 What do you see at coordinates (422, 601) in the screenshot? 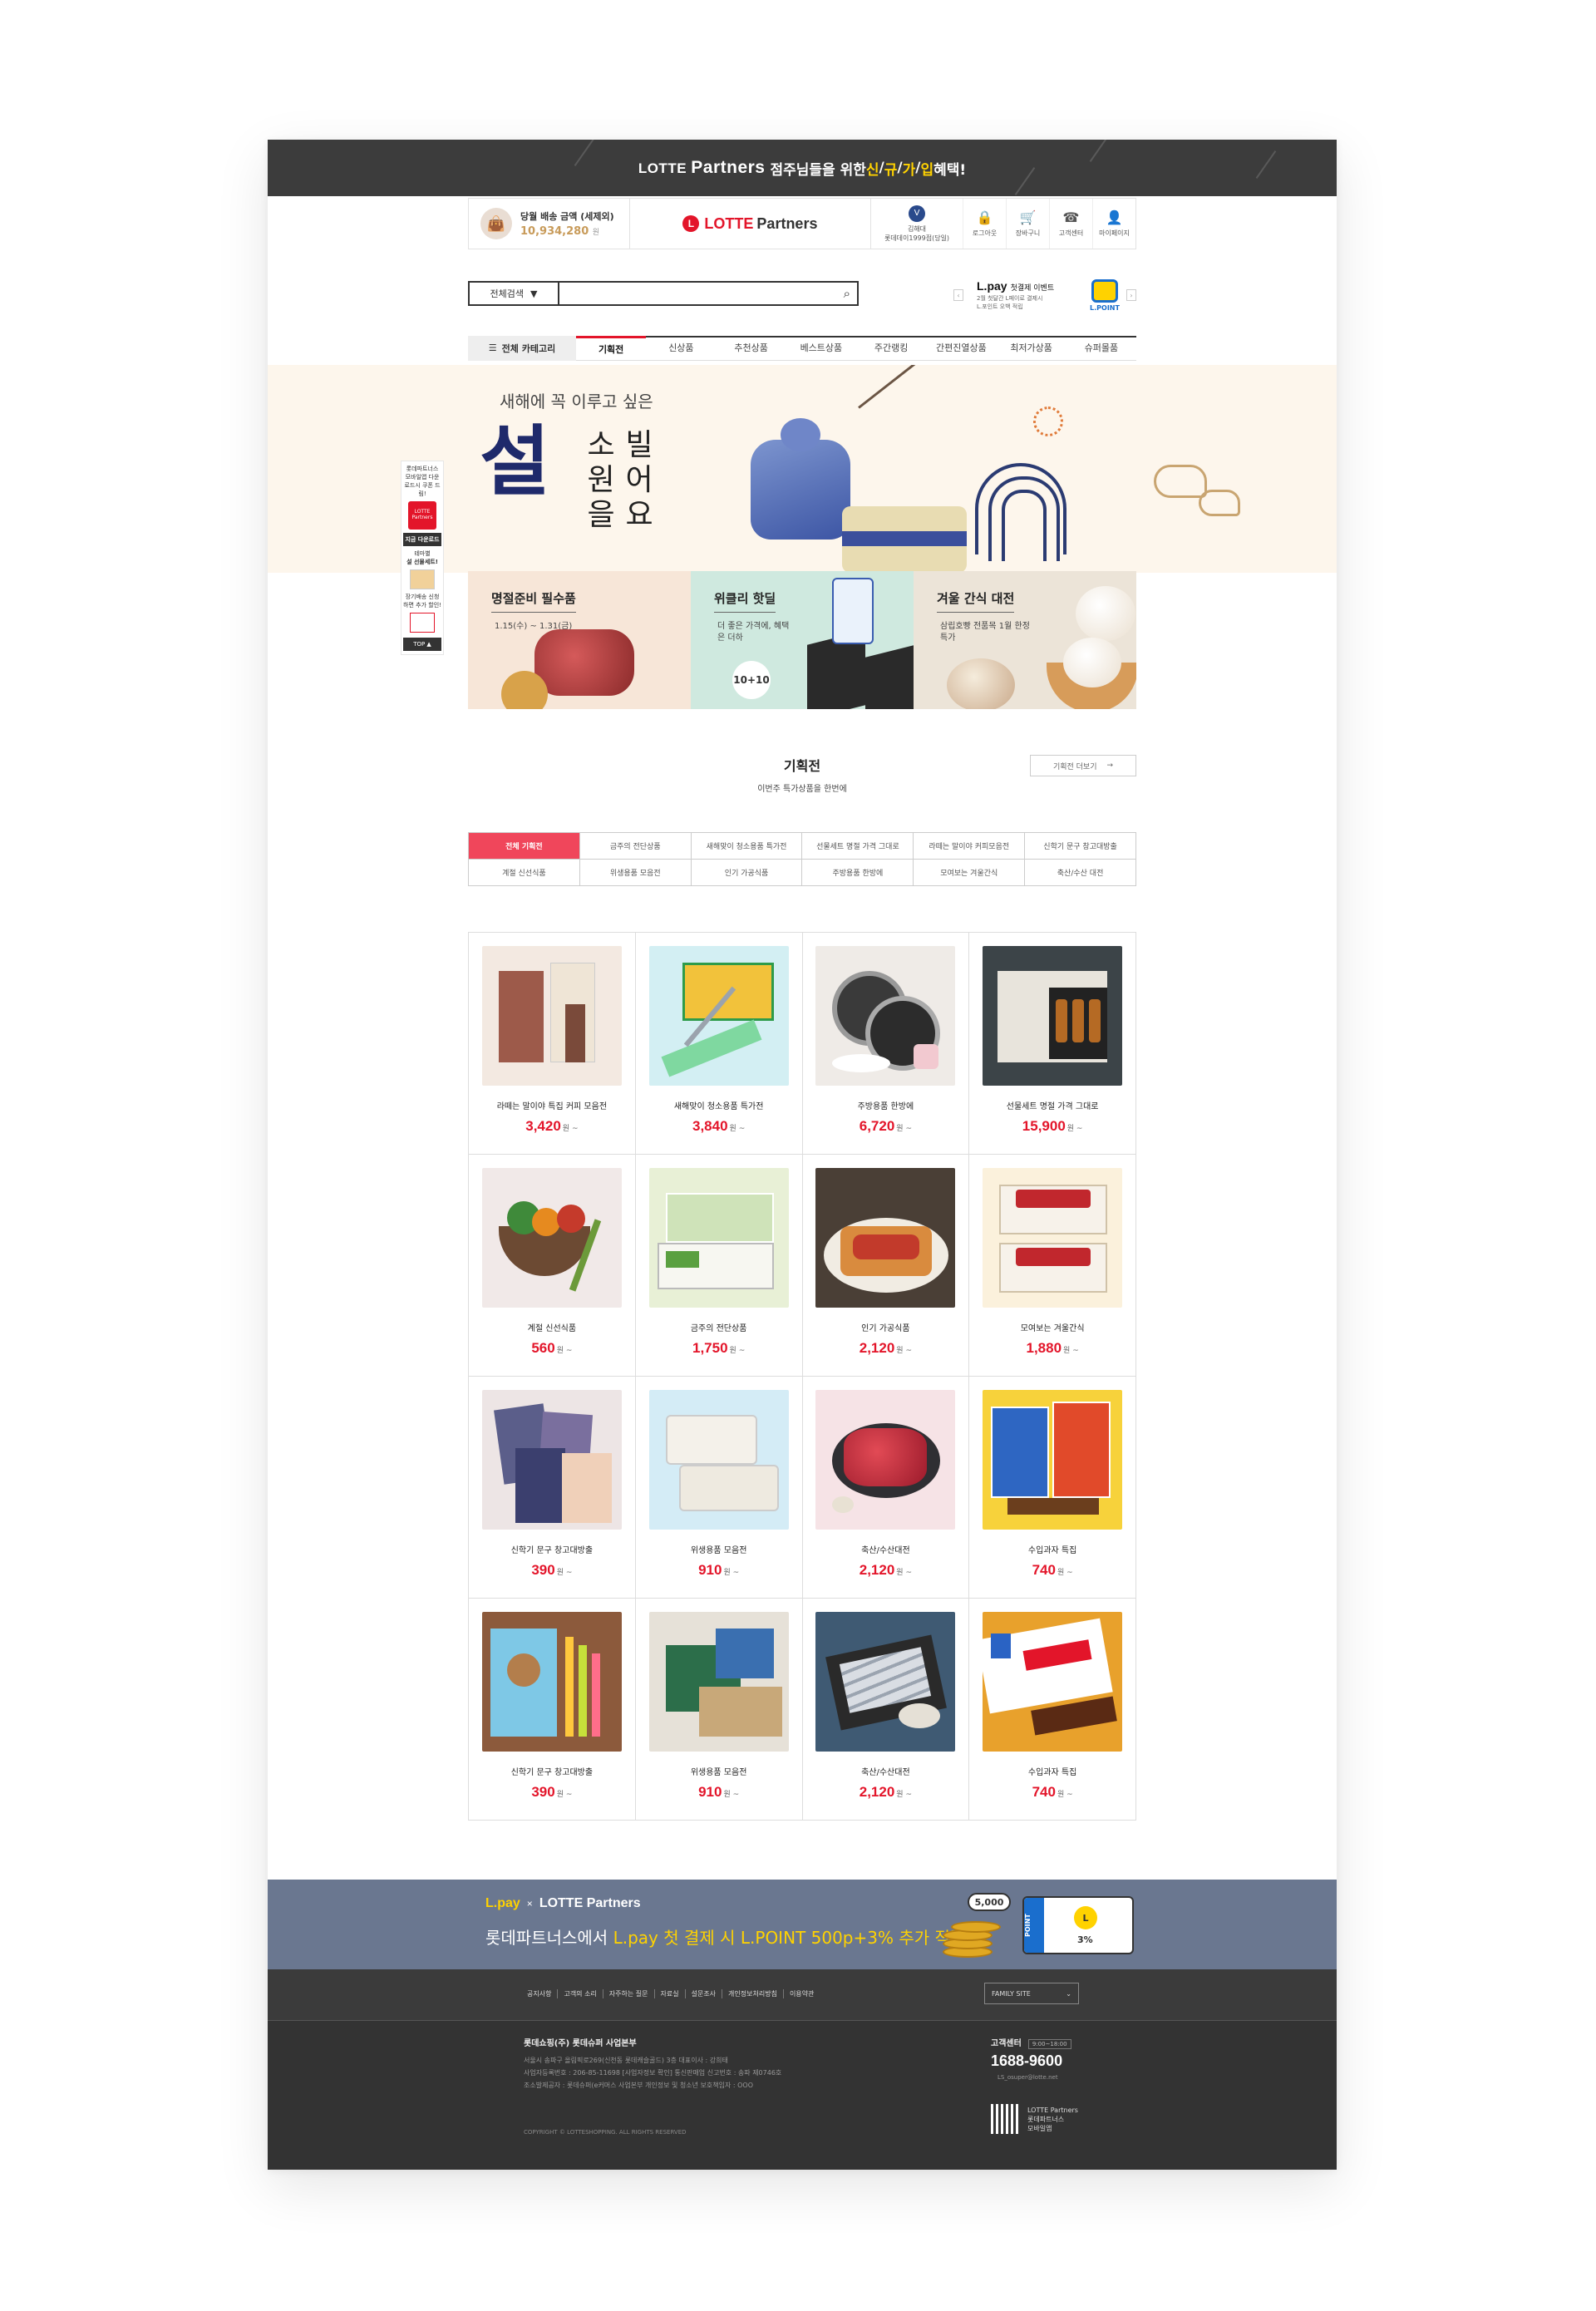
I see `side-long-delivery-text: 장기배송 신청하면 추가 할인!` at bounding box center [422, 601].